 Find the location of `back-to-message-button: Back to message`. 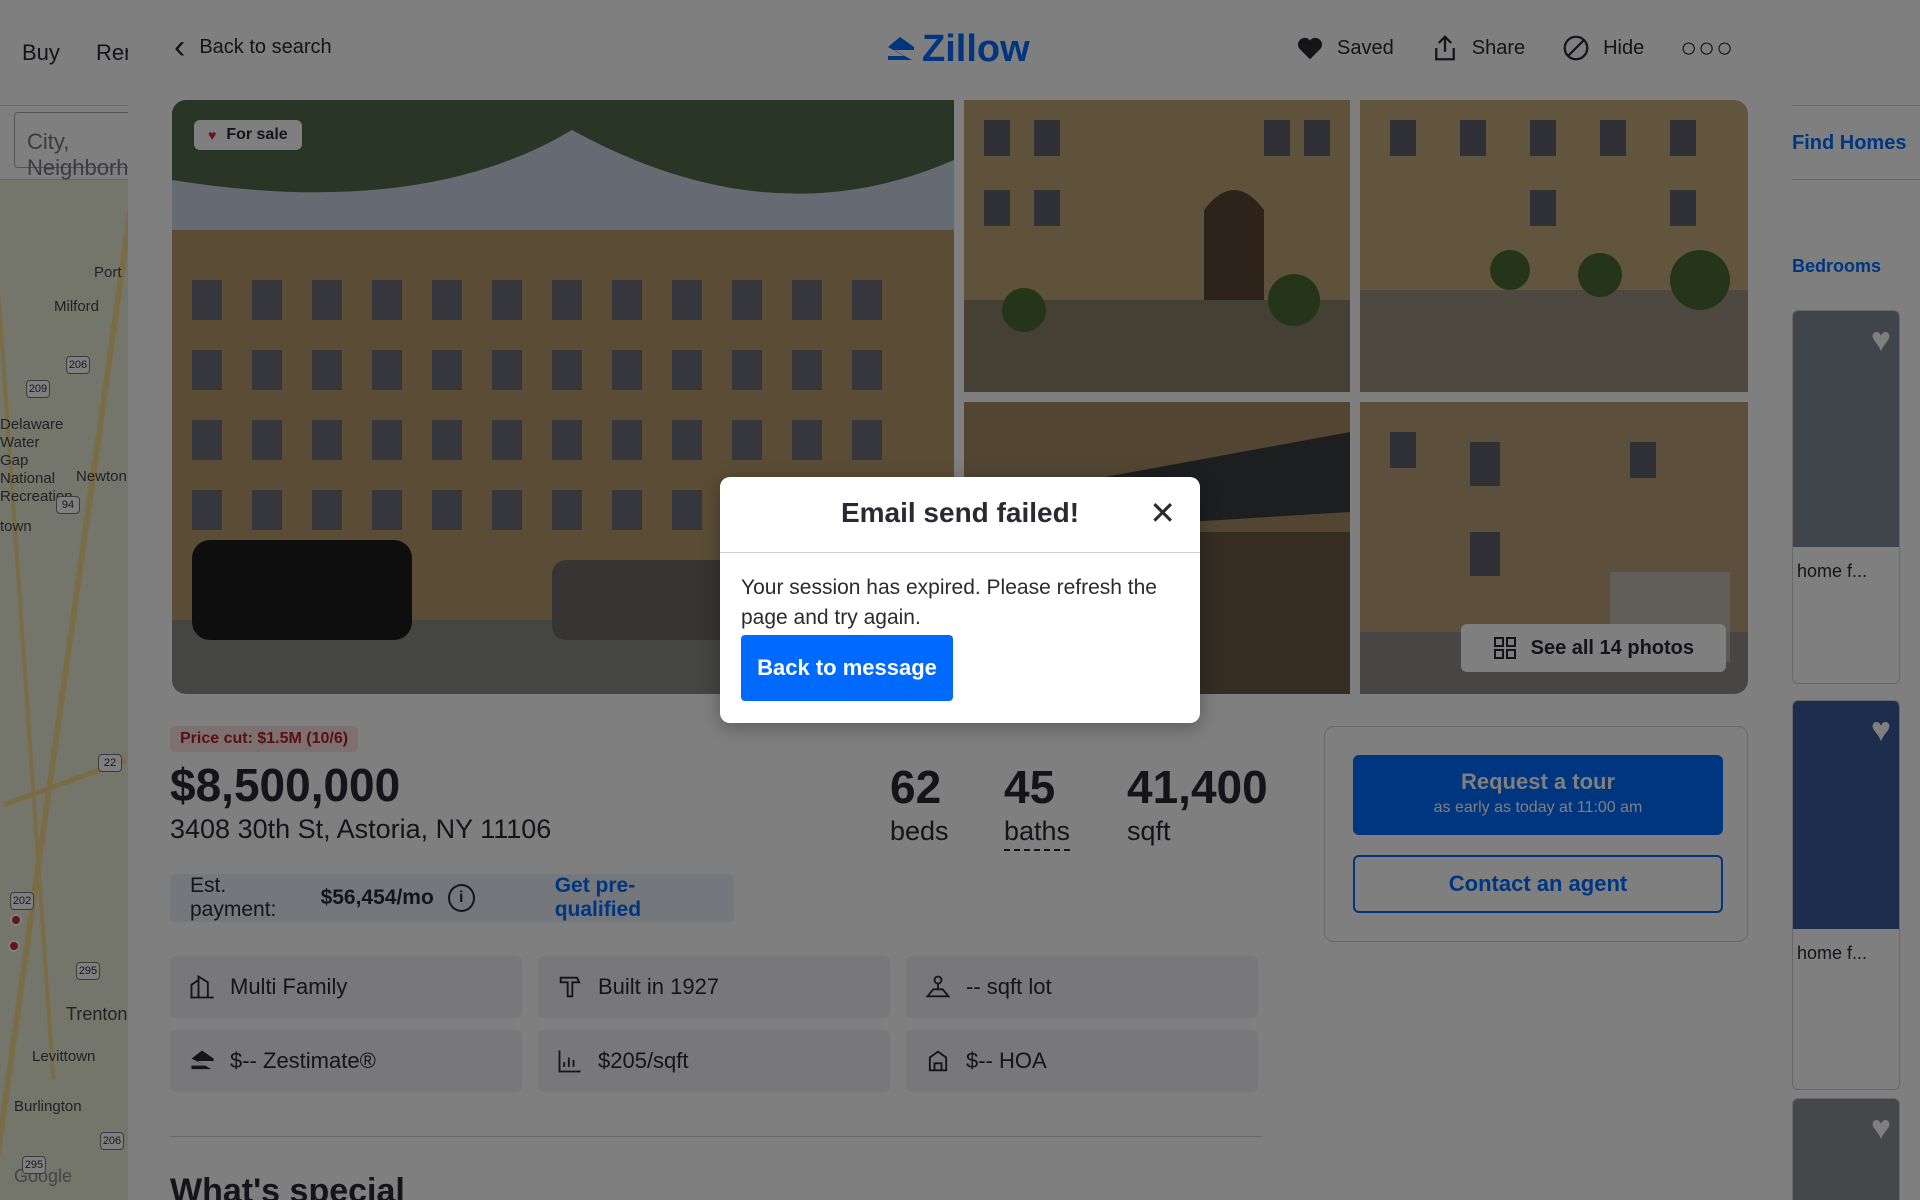

back-to-message-button: Back to message is located at coordinates (847, 668).